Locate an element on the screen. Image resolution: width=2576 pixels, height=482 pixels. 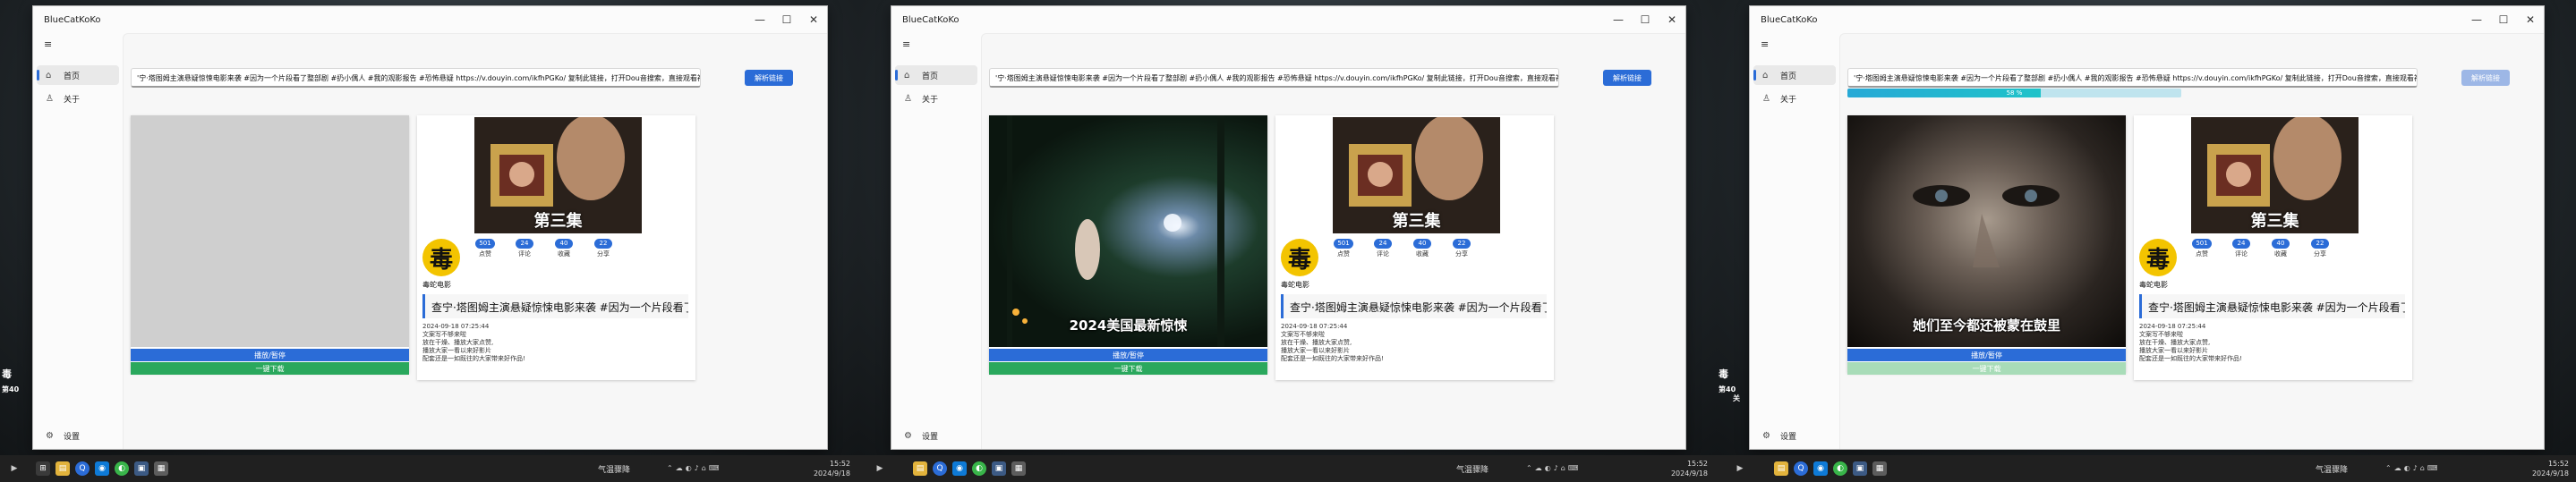
video-player-card: 2024美国最新惊悚 播放/暂停 一键下载 is located at coordinates (1128, 245).